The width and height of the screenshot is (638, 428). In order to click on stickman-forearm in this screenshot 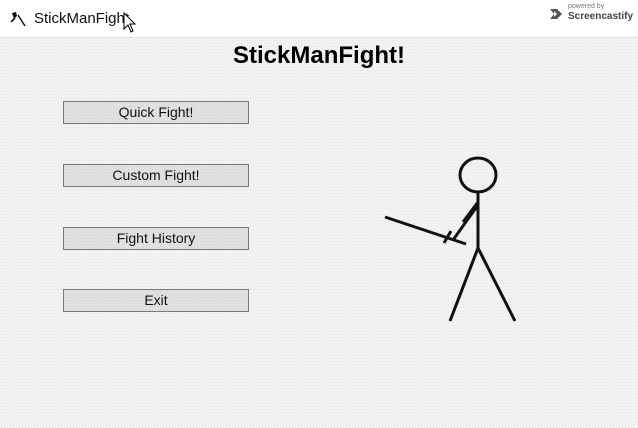, I will do `click(465, 222)`.